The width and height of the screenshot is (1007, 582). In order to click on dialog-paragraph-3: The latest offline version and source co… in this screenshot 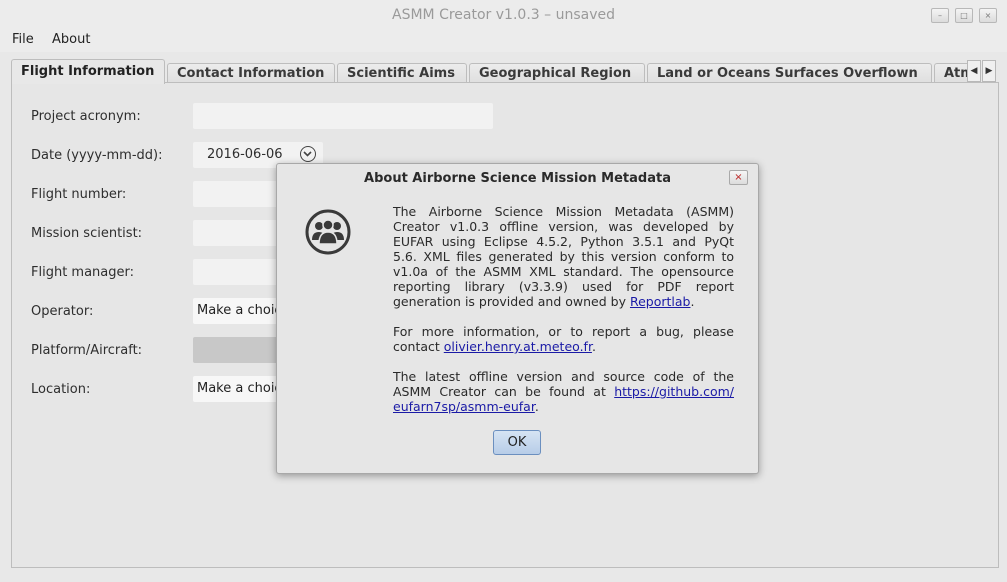, I will do `click(563, 391)`.